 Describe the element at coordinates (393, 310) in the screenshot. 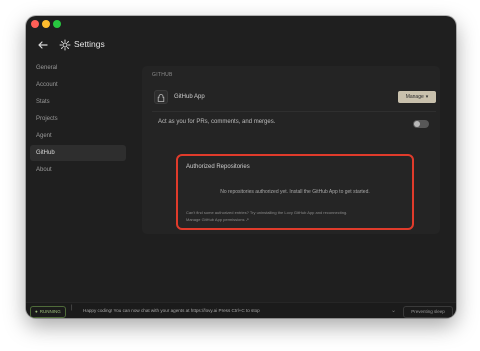

I see `chevron-down-icon: ⌄` at that location.